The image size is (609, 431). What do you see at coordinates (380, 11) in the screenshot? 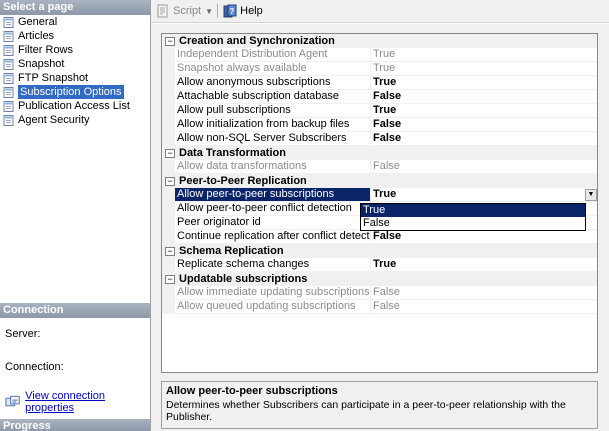
I see `toolbar: Script ▼ ? Help` at bounding box center [380, 11].